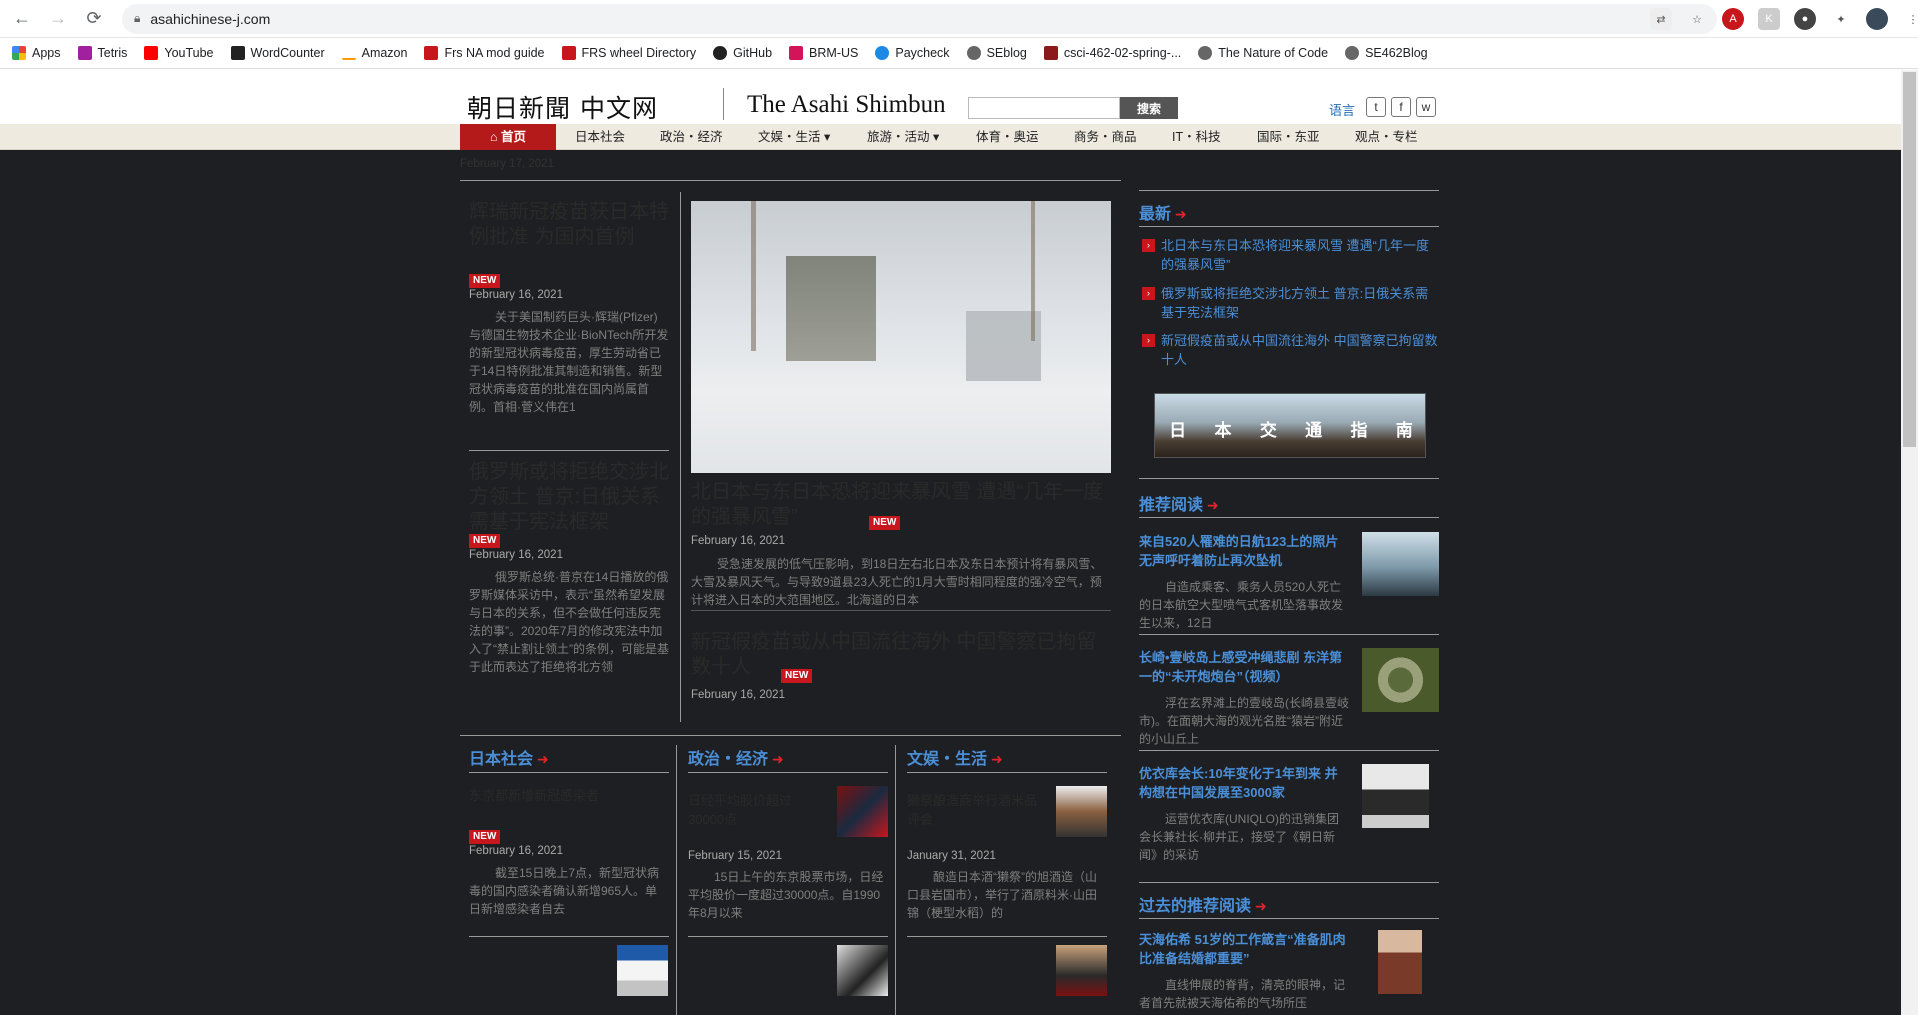  I want to click on feature-title: 北日本与东日本恐将迎来暴风雪 遭遇“几年一度的强暴风雪”, so click(901, 505).